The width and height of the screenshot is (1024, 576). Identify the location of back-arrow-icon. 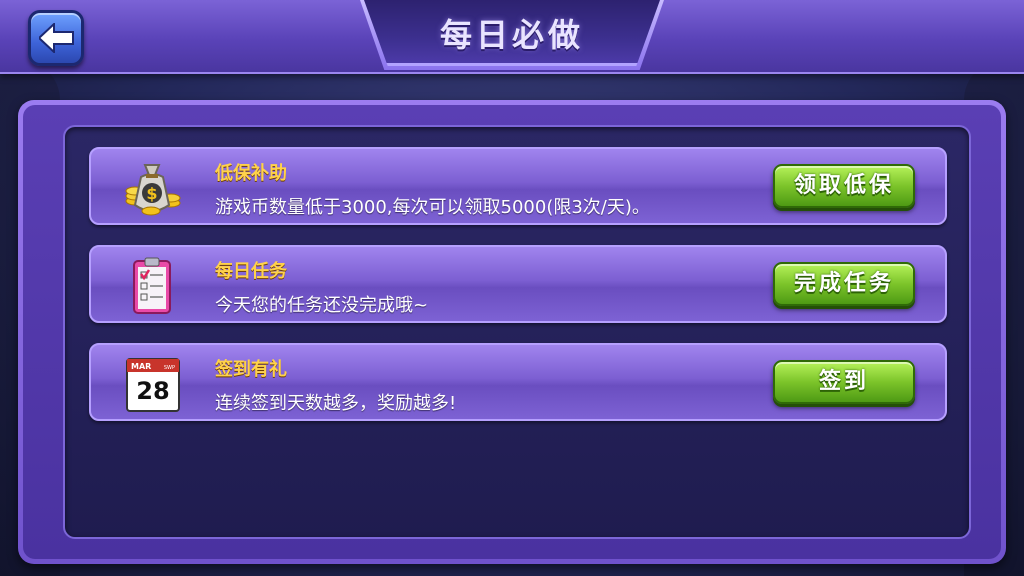
(56, 38).